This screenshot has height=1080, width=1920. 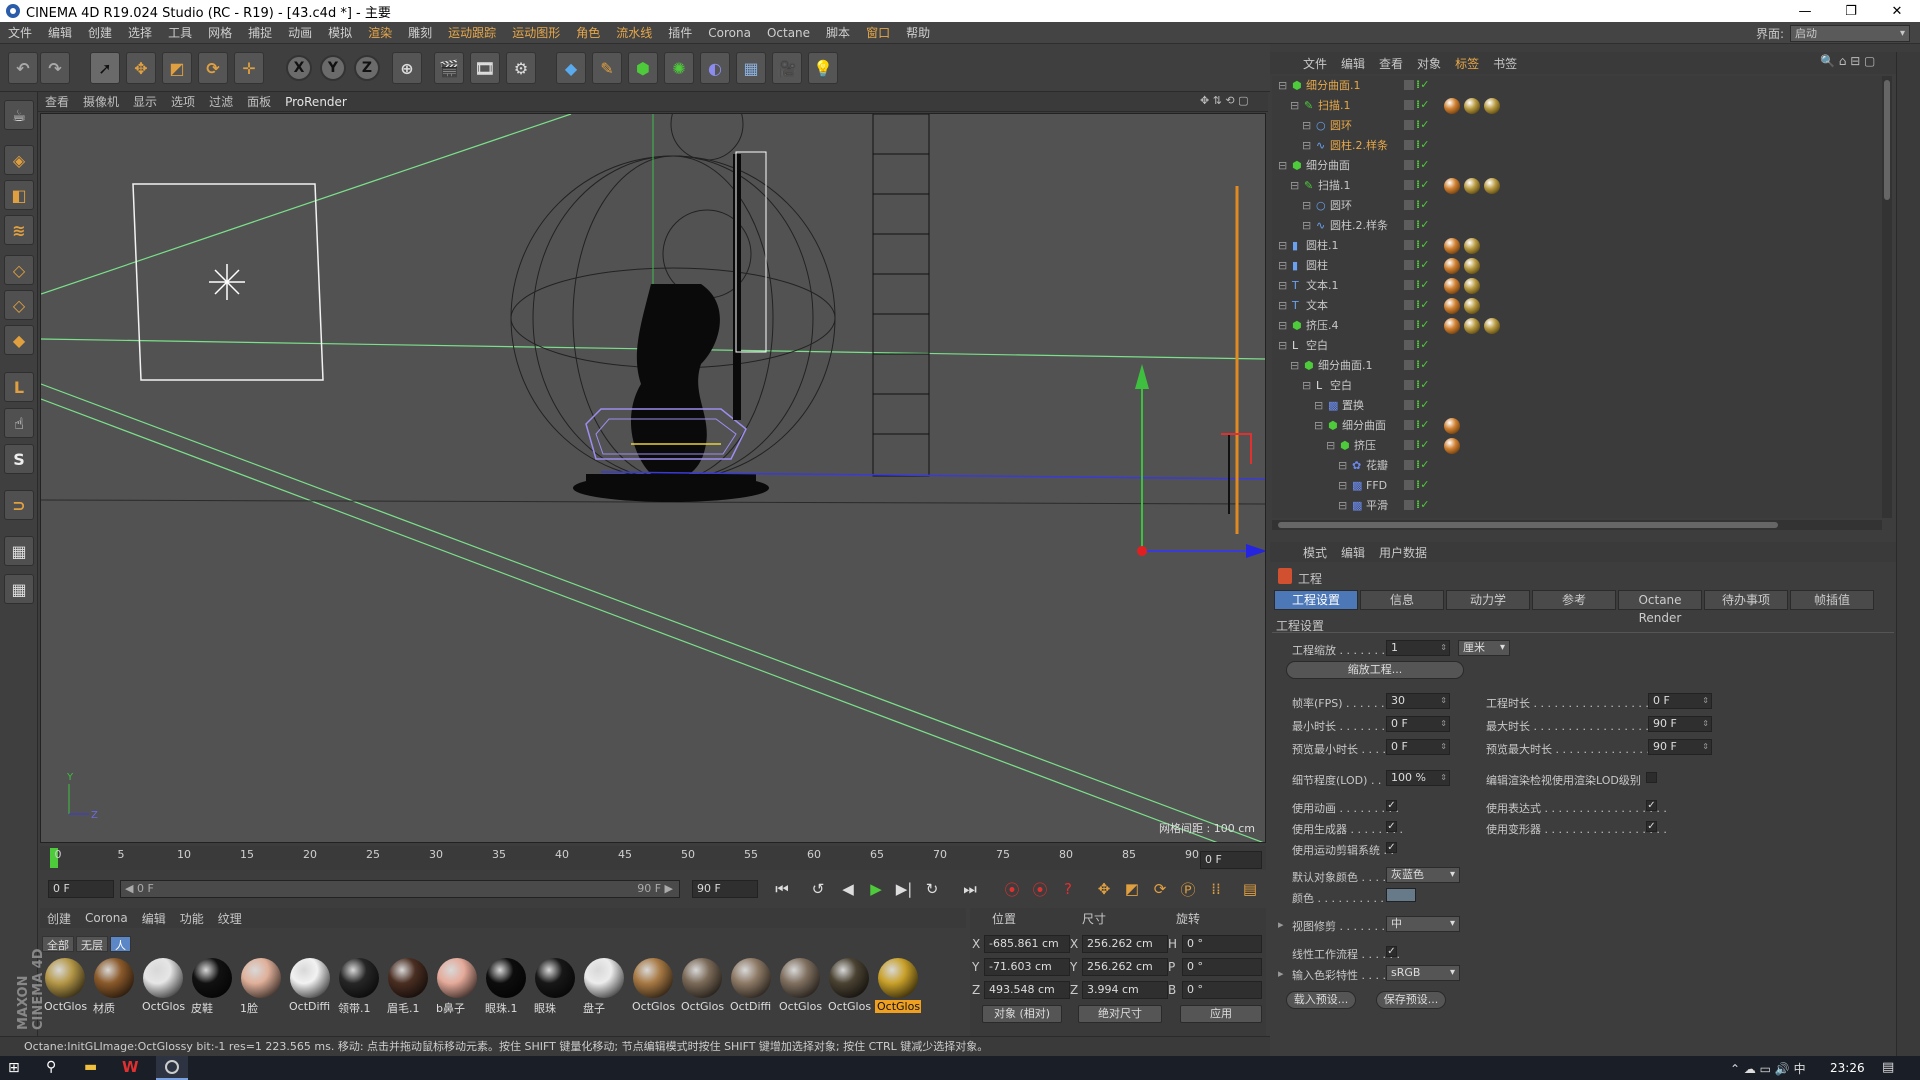 What do you see at coordinates (1577, 126) in the screenshot?
I see `object-row: ⊟ ○ 圆环 ⁞✓` at bounding box center [1577, 126].